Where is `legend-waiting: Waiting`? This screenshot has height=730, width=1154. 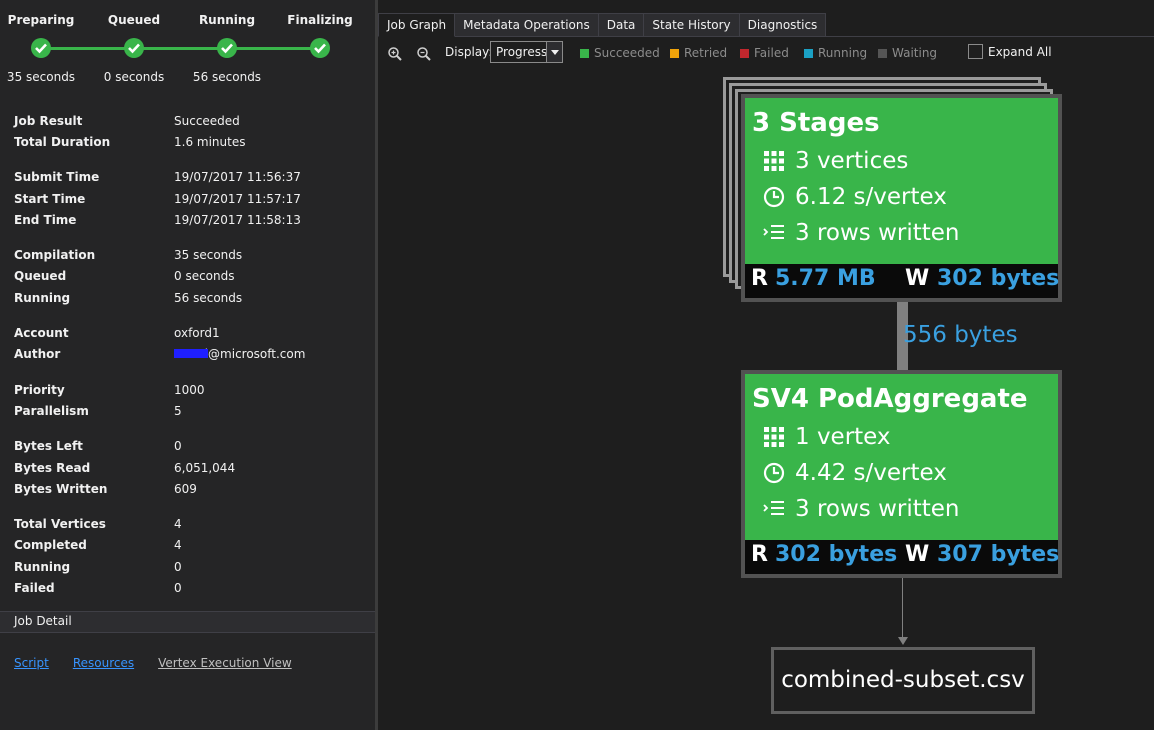
legend-waiting: Waiting is located at coordinates (907, 53).